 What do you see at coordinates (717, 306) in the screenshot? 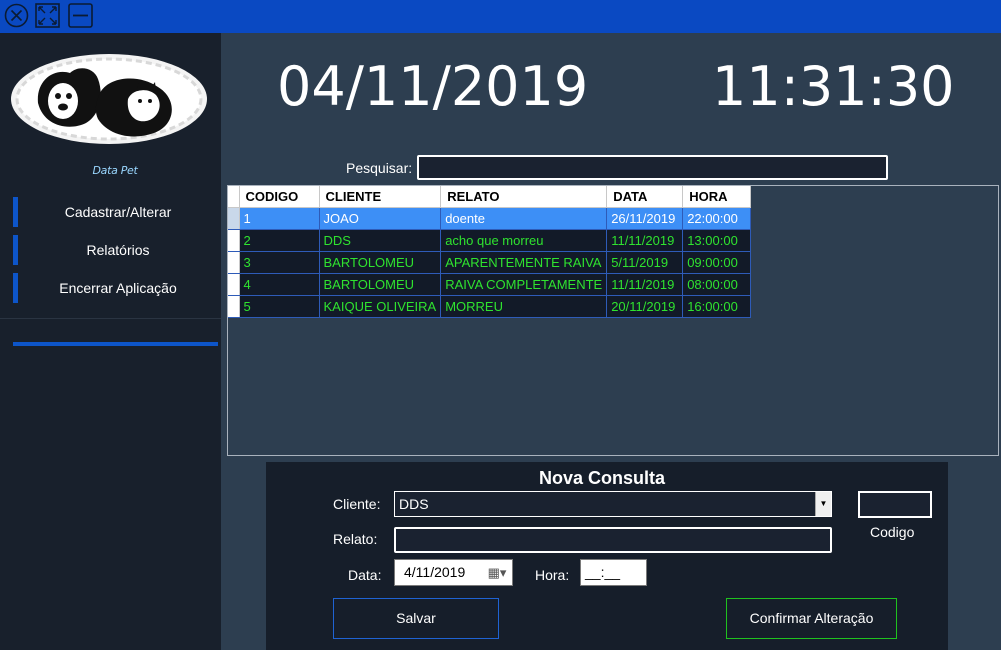
I see `cell-hora: 16:00:00` at bounding box center [717, 306].